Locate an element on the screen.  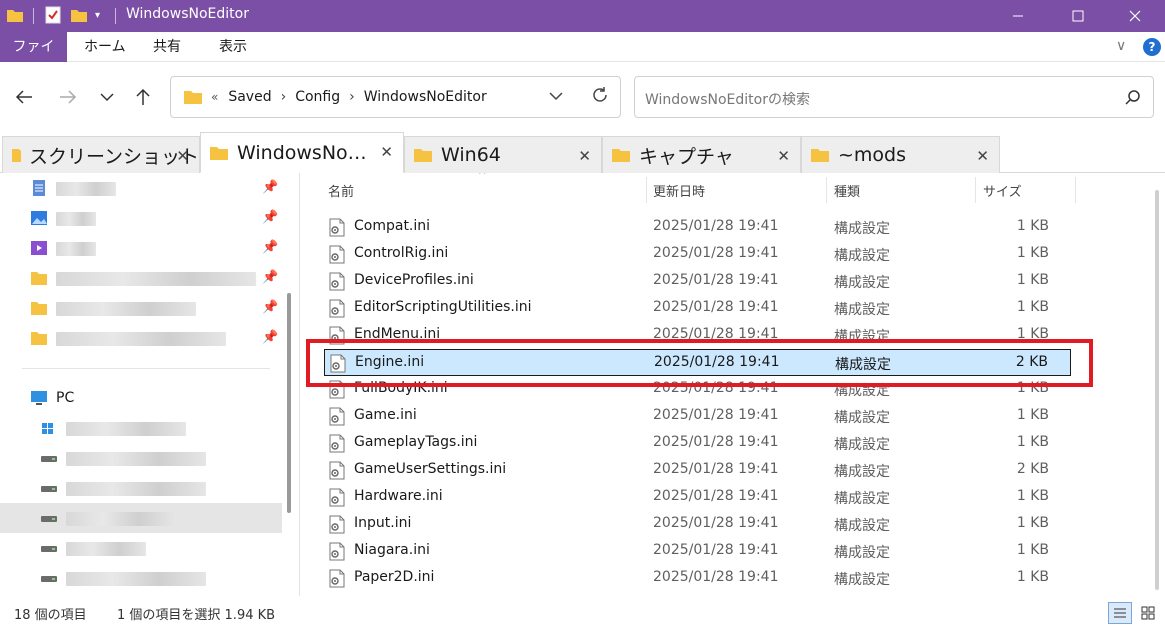
back-button is located at coordinates (24, 97).